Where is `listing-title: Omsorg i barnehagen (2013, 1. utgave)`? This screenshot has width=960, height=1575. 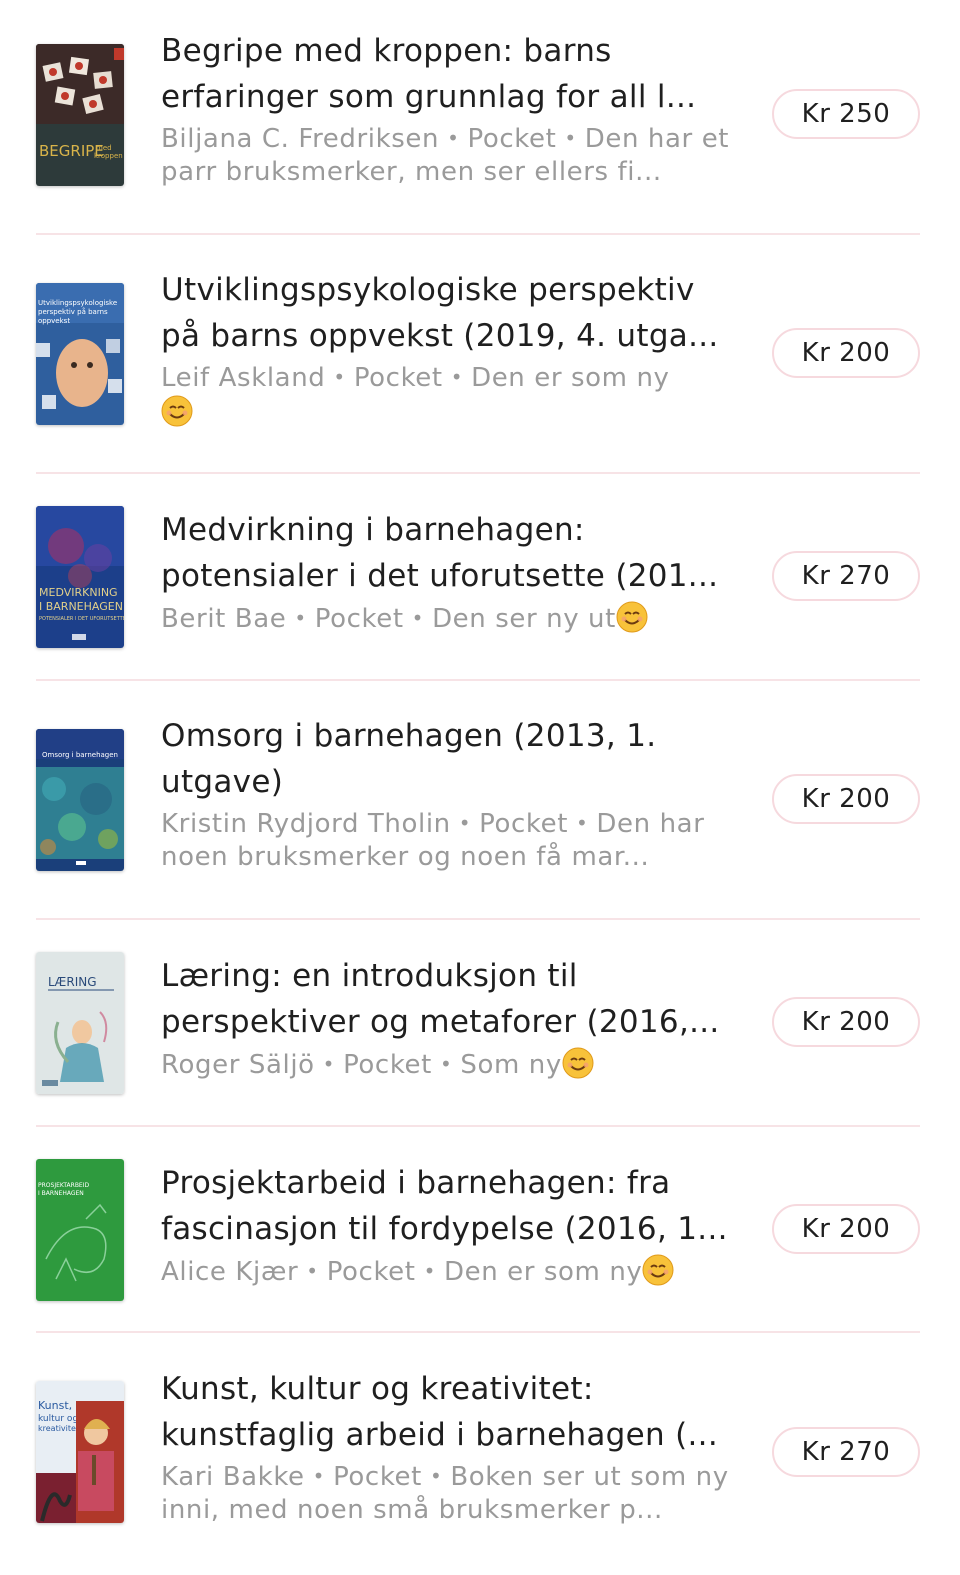 listing-title: Omsorg i barnehagen (2013, 1. utgave) is located at coordinates (448, 759).